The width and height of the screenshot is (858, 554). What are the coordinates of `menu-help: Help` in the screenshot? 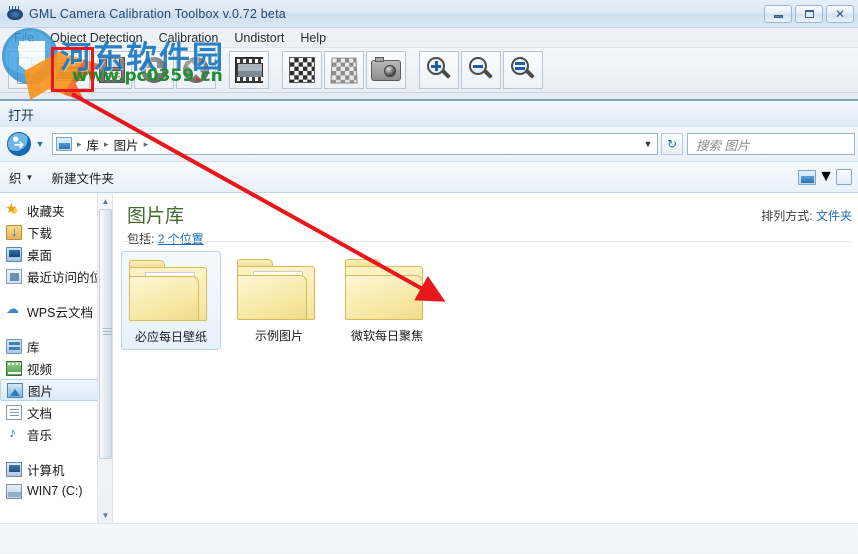 It's located at (313, 38).